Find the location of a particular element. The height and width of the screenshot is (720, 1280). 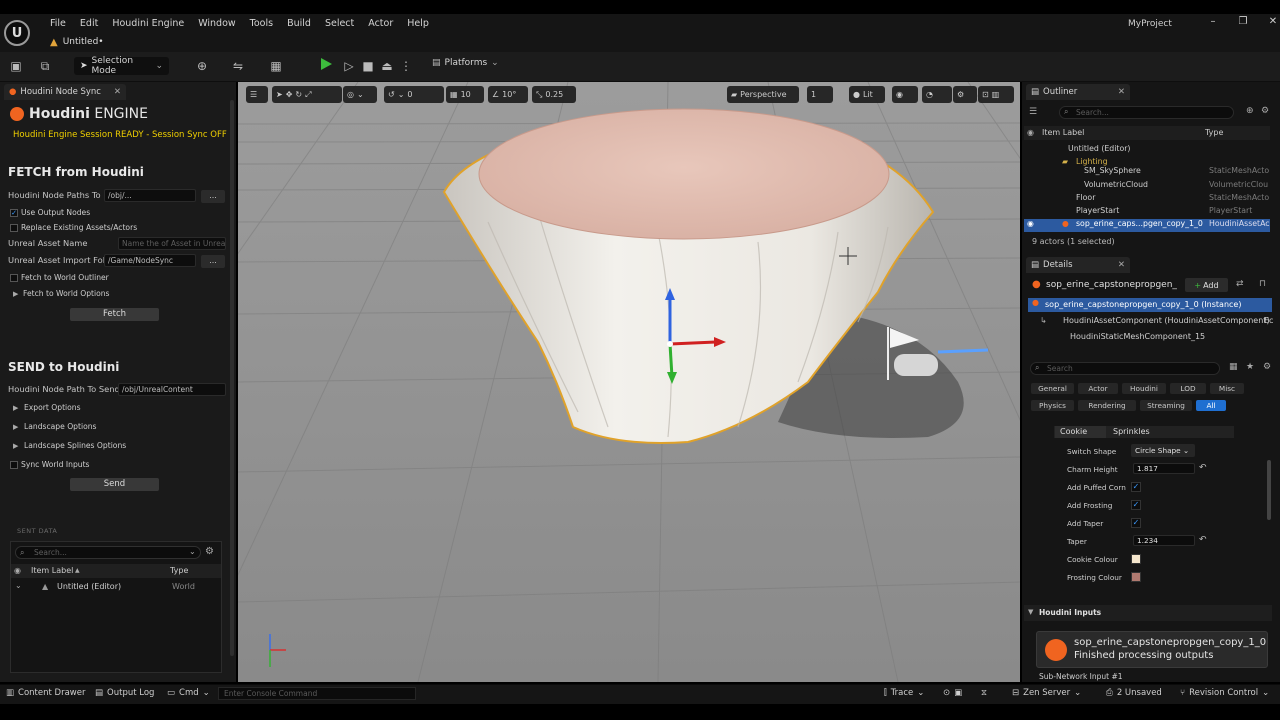

details-scrollbar is located at coordinates (1269, 490).